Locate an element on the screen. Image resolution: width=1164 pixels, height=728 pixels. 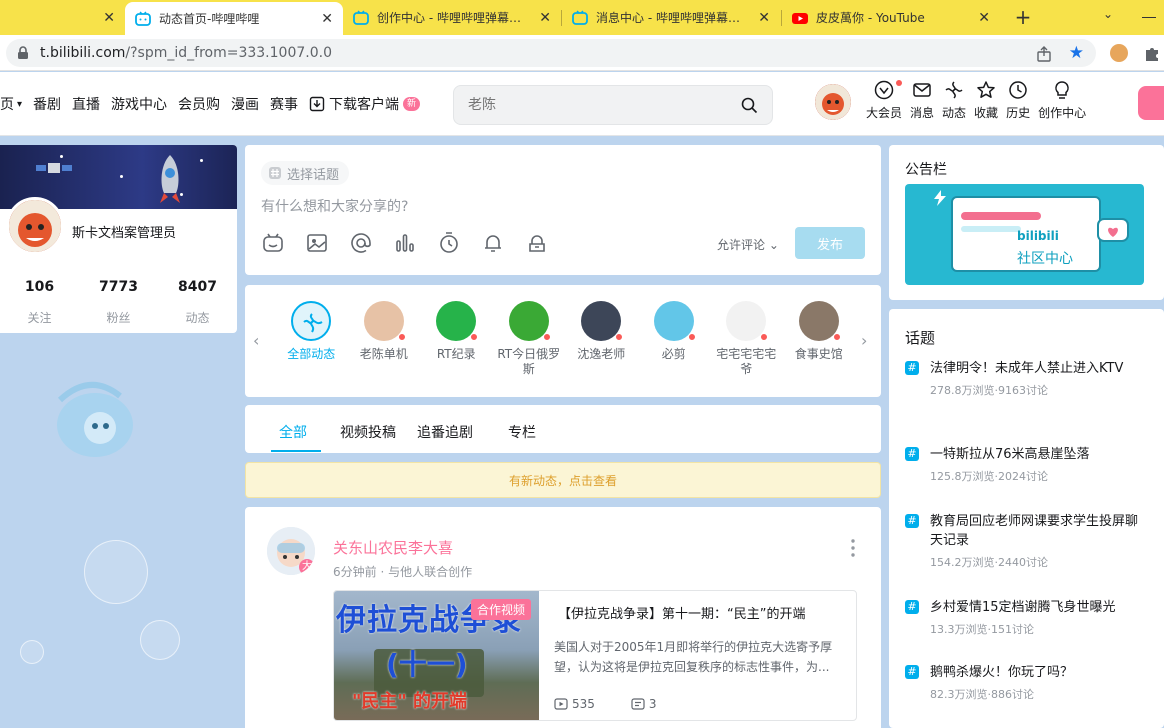
publish-input: 有什么想和大家分享的? is located at coordinates (334, 206).